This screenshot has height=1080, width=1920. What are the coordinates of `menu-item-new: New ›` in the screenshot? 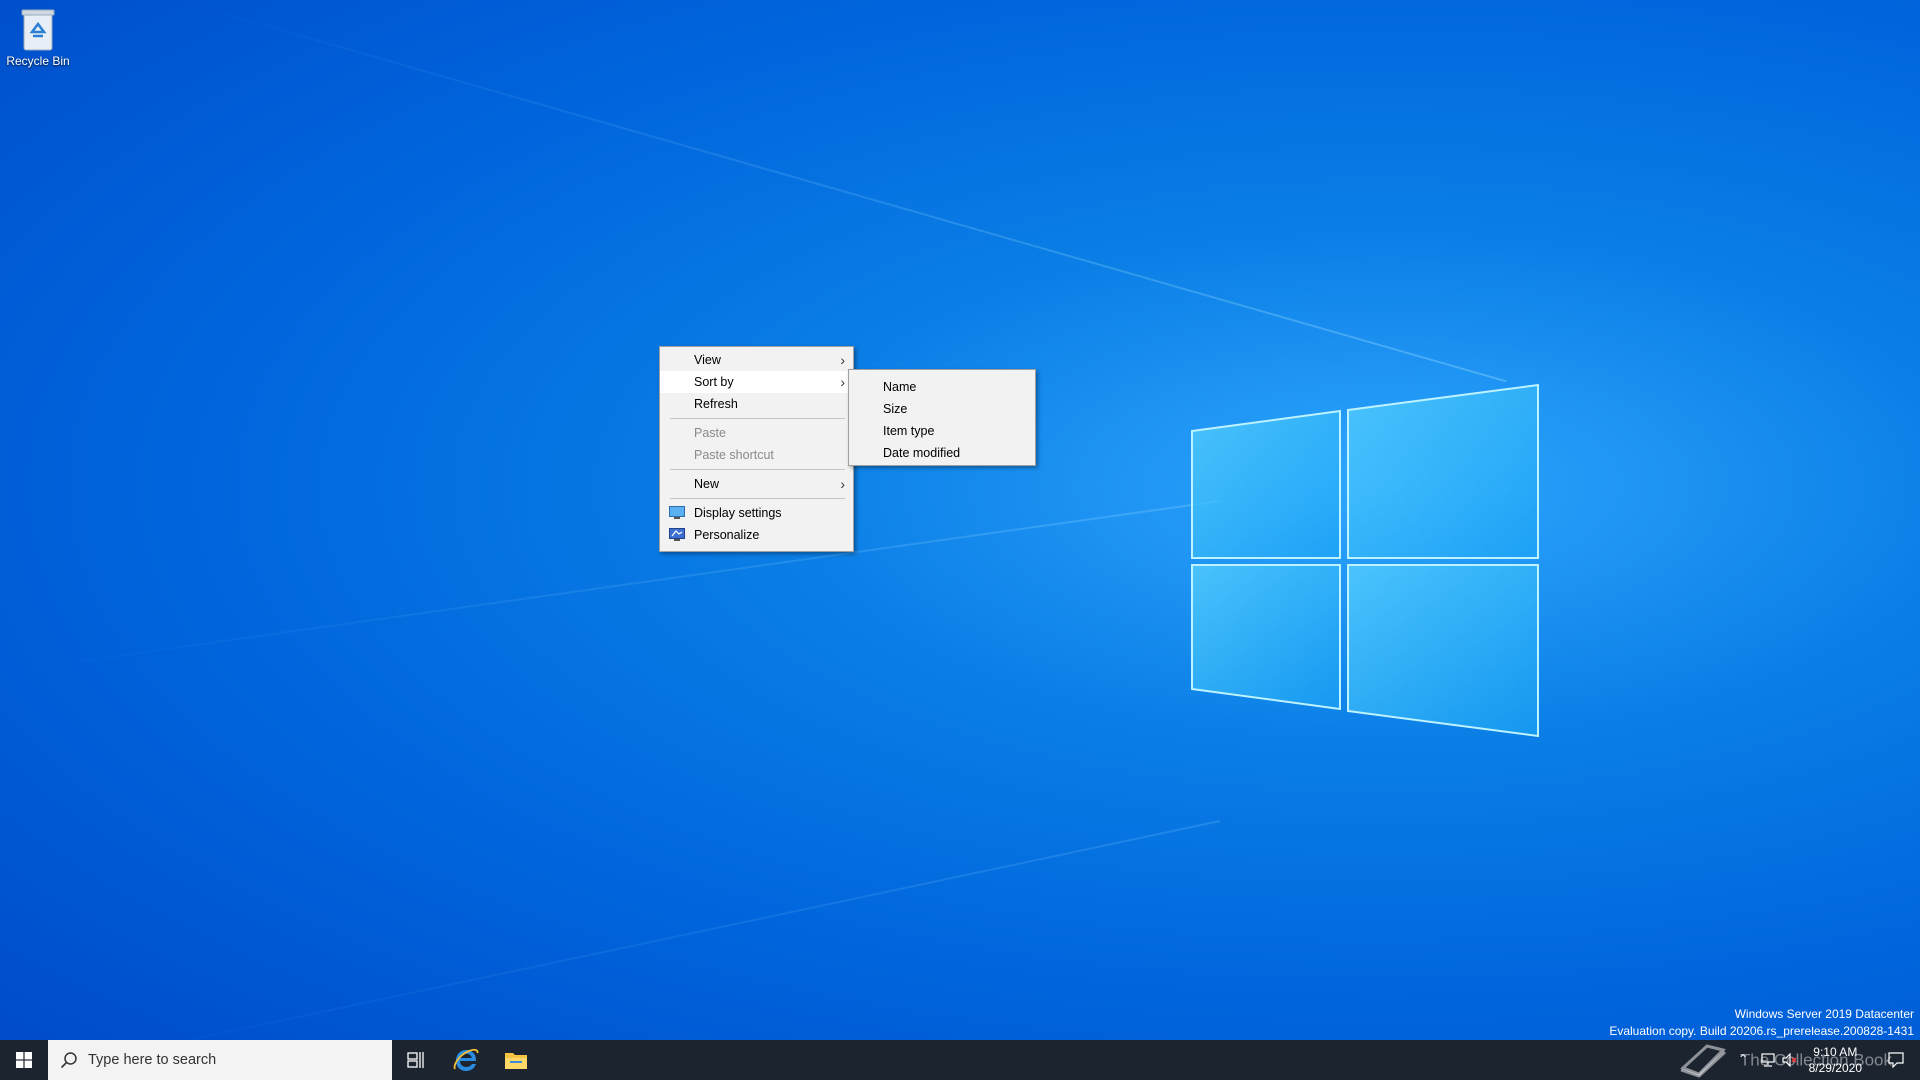 It's located at (756, 484).